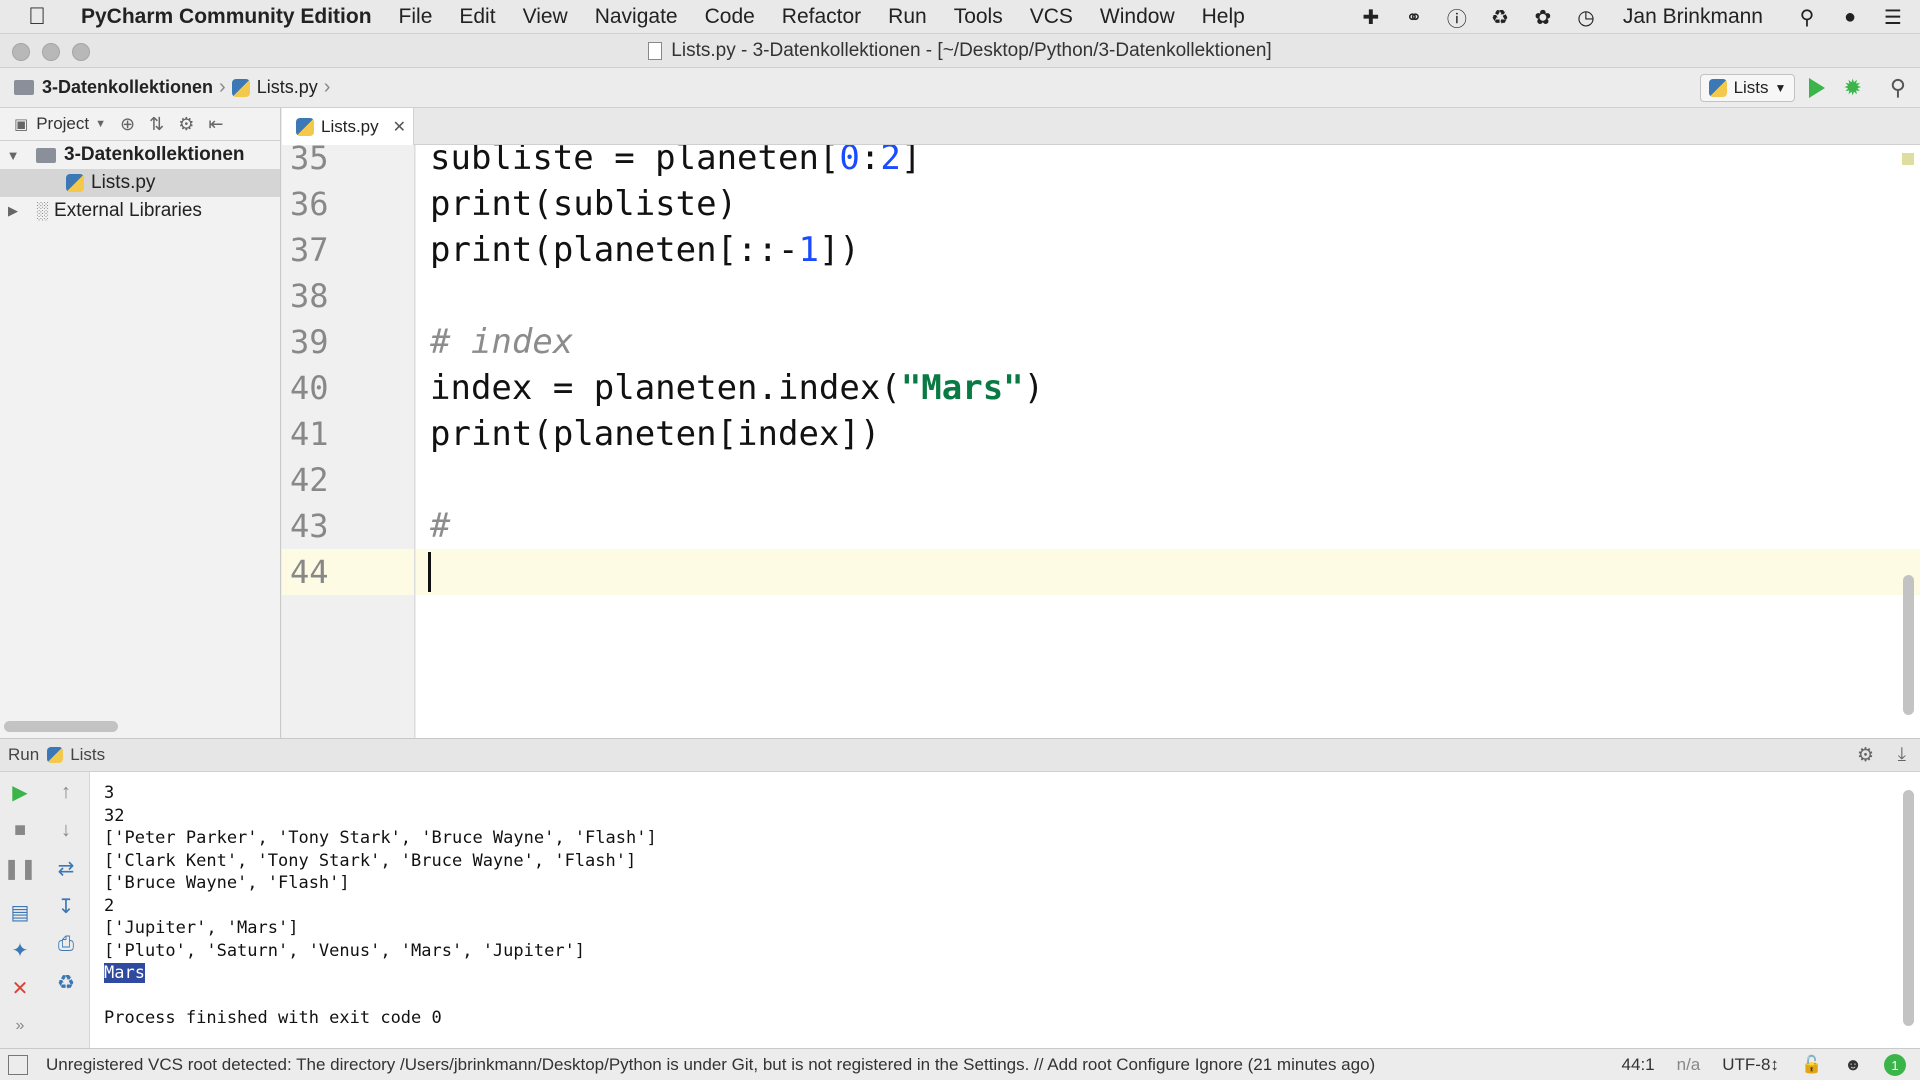 The width and height of the screenshot is (1920, 1080). What do you see at coordinates (1414, 17) in the screenshot?
I see `creative-cloud-icon: ⚭` at bounding box center [1414, 17].